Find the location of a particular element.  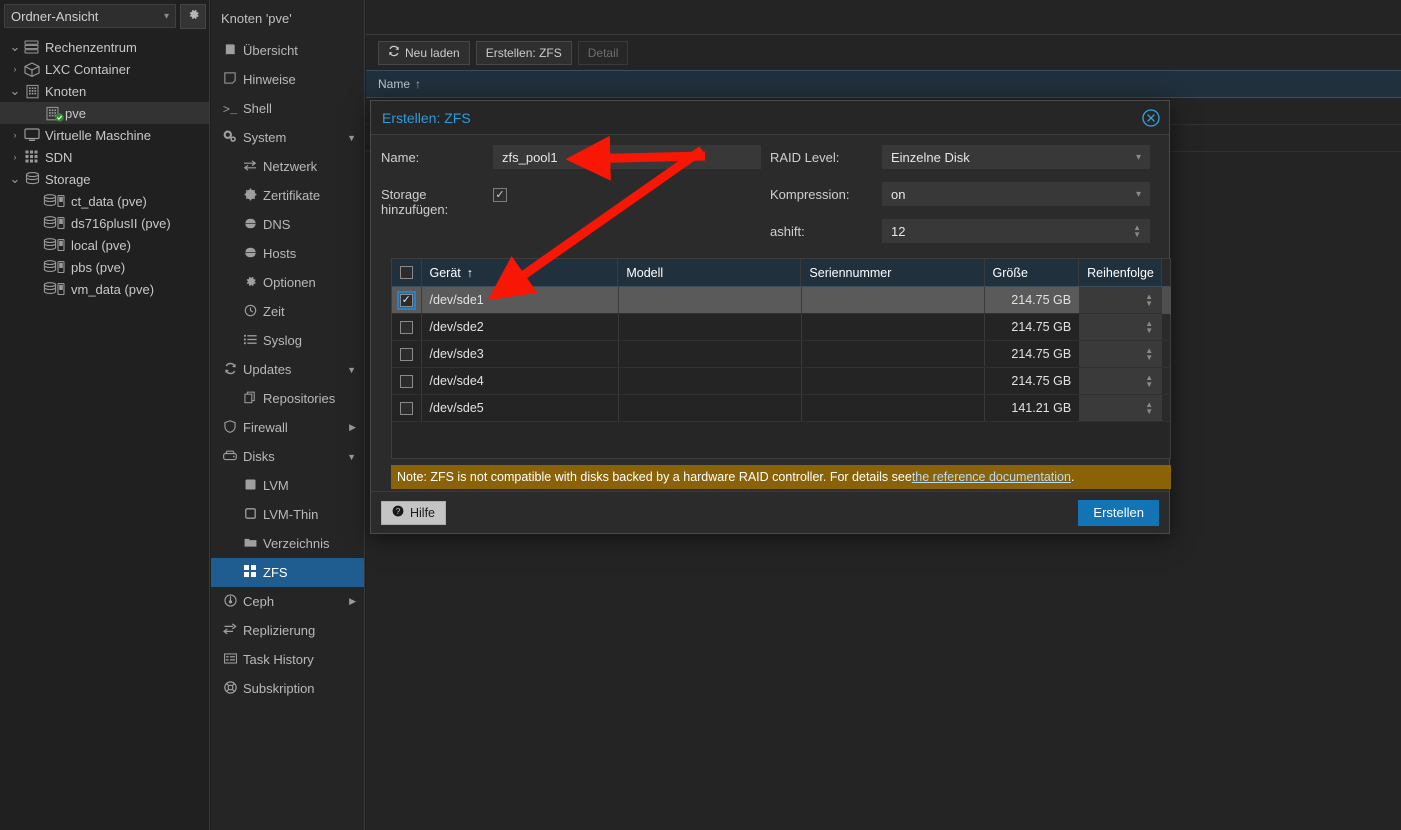

tree-settings-button is located at coordinates (193, 16).